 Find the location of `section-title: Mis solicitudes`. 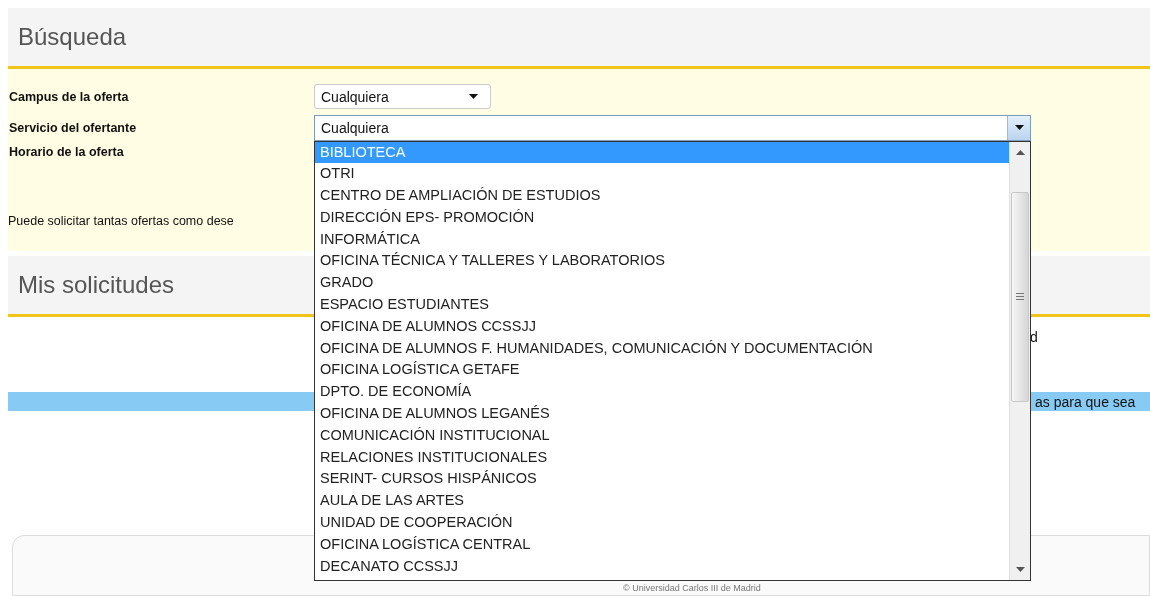

section-title: Mis solicitudes is located at coordinates (96, 285).